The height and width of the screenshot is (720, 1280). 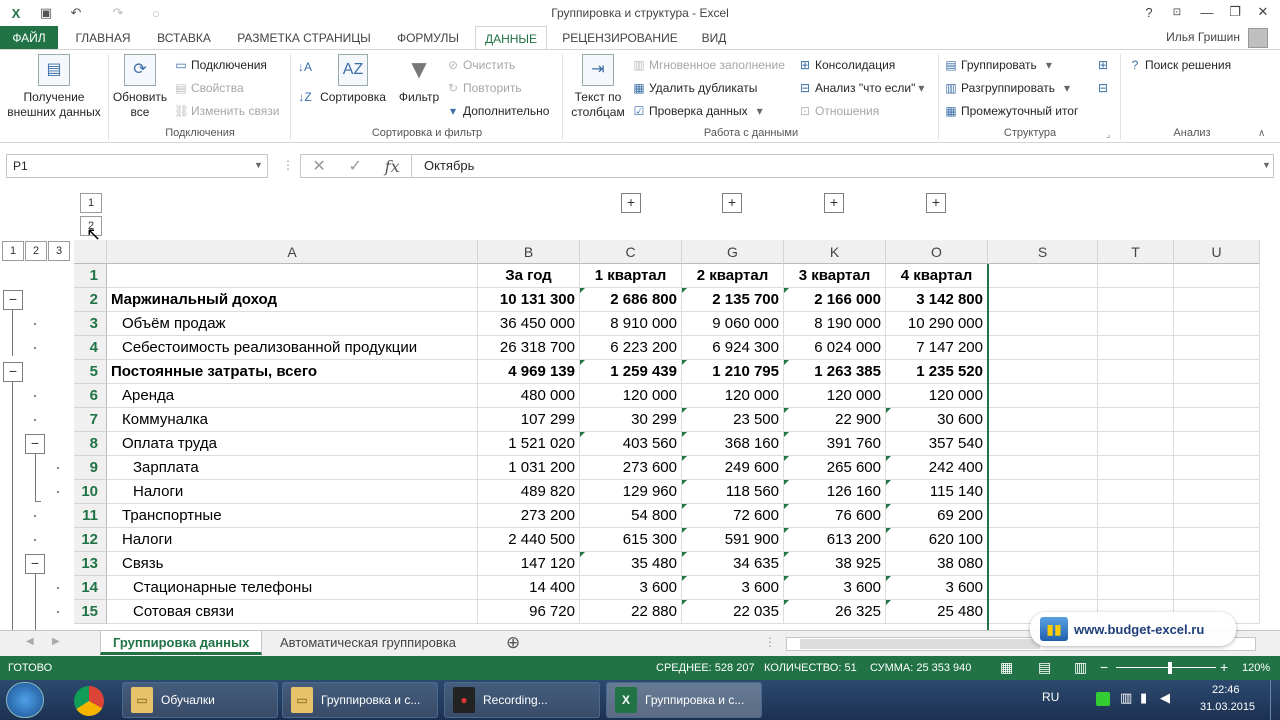 What do you see at coordinates (835, 276) in the screenshot?
I see `cell-value: 3 квартал` at bounding box center [835, 276].